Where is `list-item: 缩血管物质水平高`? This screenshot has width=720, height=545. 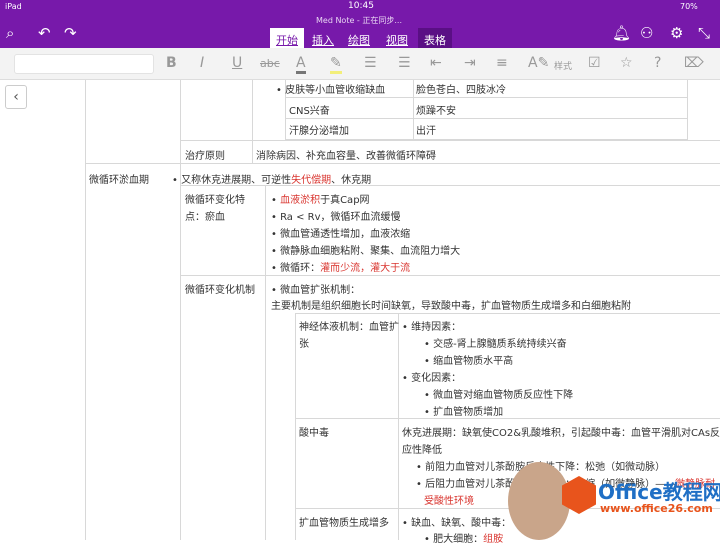
list-item: 缩血管物质水平高 is located at coordinates (468, 359).